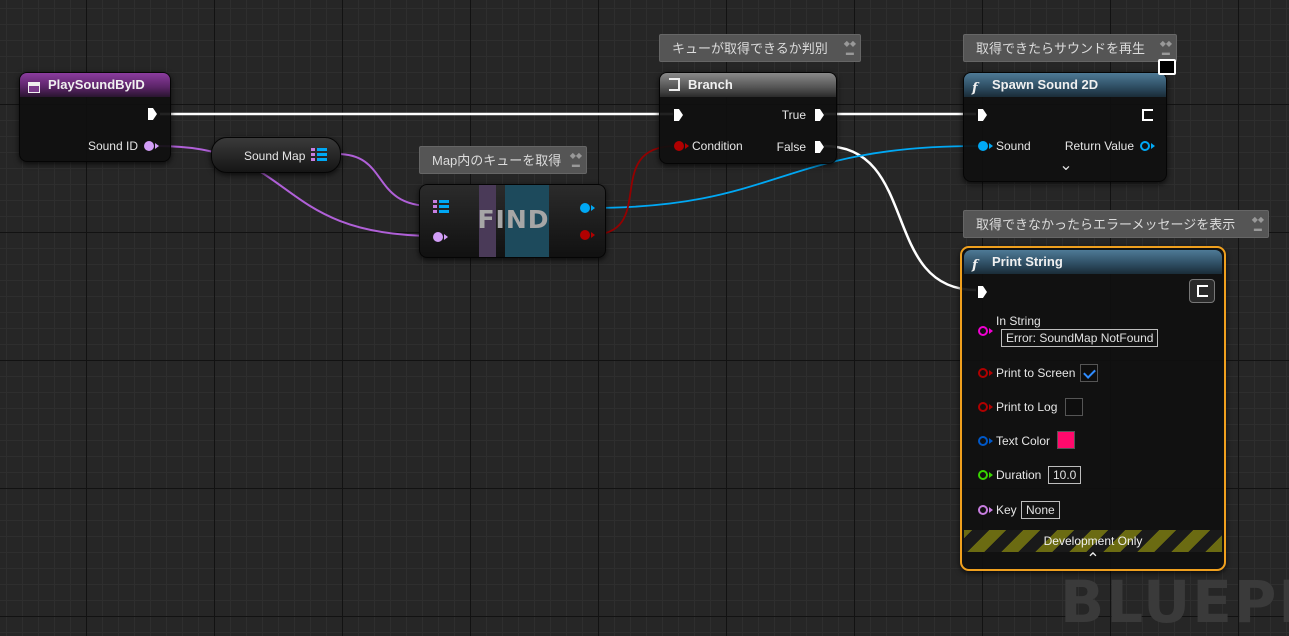 This screenshot has height=636, width=1289. I want to click on sound-arrow-icon, so click(991, 146).